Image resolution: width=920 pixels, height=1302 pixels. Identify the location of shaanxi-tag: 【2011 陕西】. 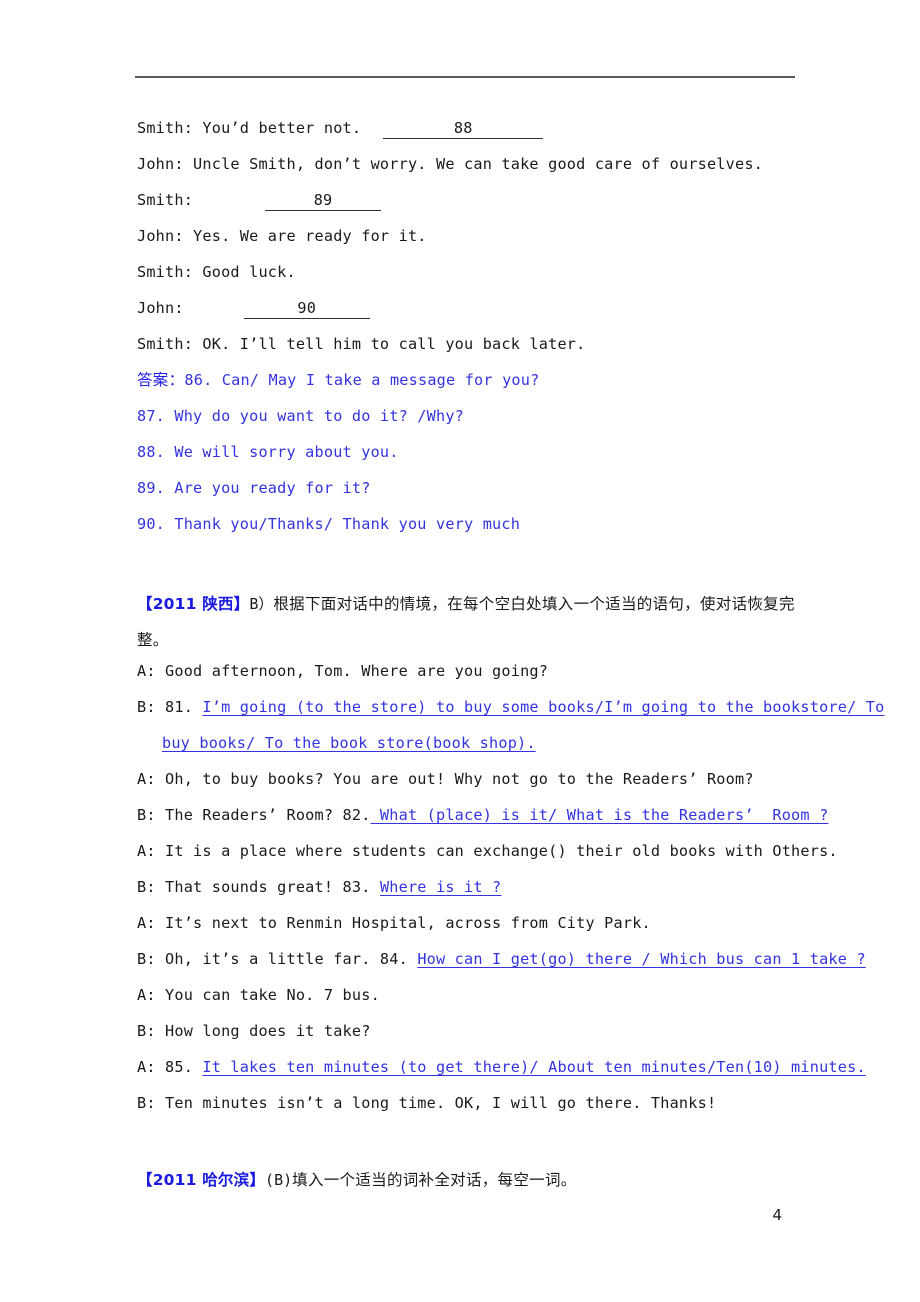
(193, 604).